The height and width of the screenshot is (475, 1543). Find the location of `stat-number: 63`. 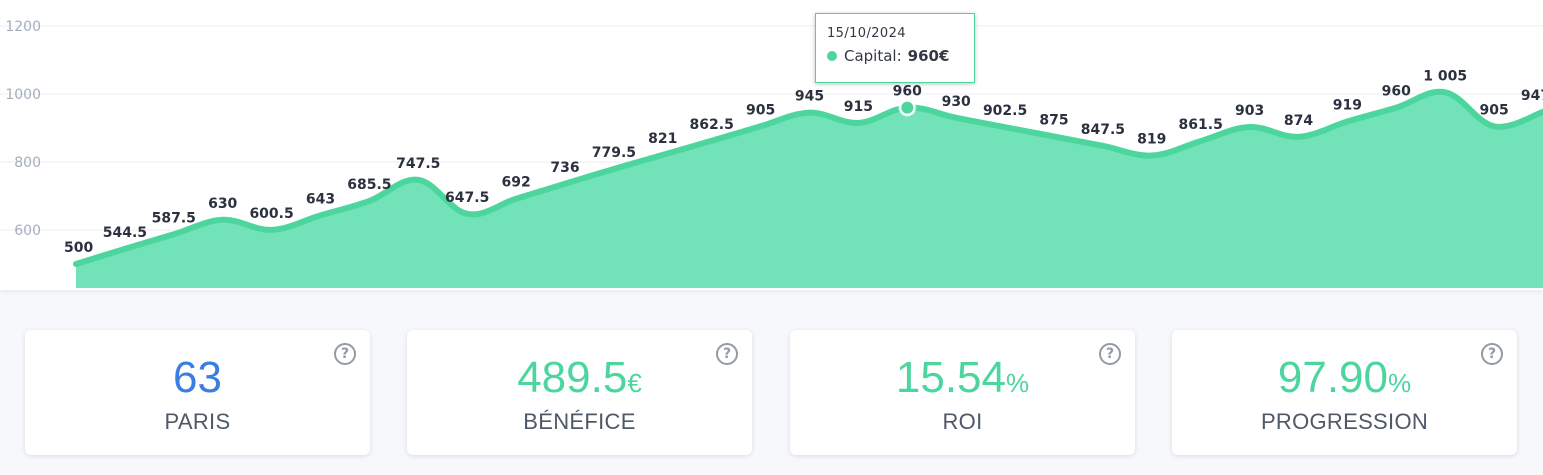

stat-number: 63 is located at coordinates (197, 377).